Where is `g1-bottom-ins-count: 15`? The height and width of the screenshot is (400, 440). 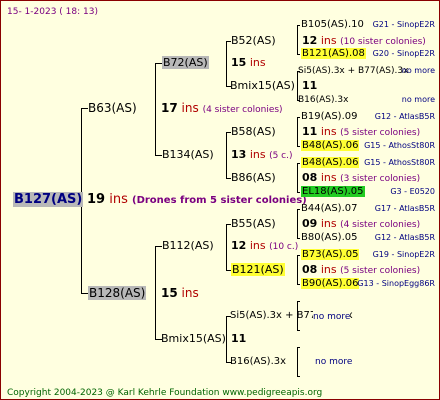 g1-bottom-ins-count: 15 is located at coordinates (169, 293).